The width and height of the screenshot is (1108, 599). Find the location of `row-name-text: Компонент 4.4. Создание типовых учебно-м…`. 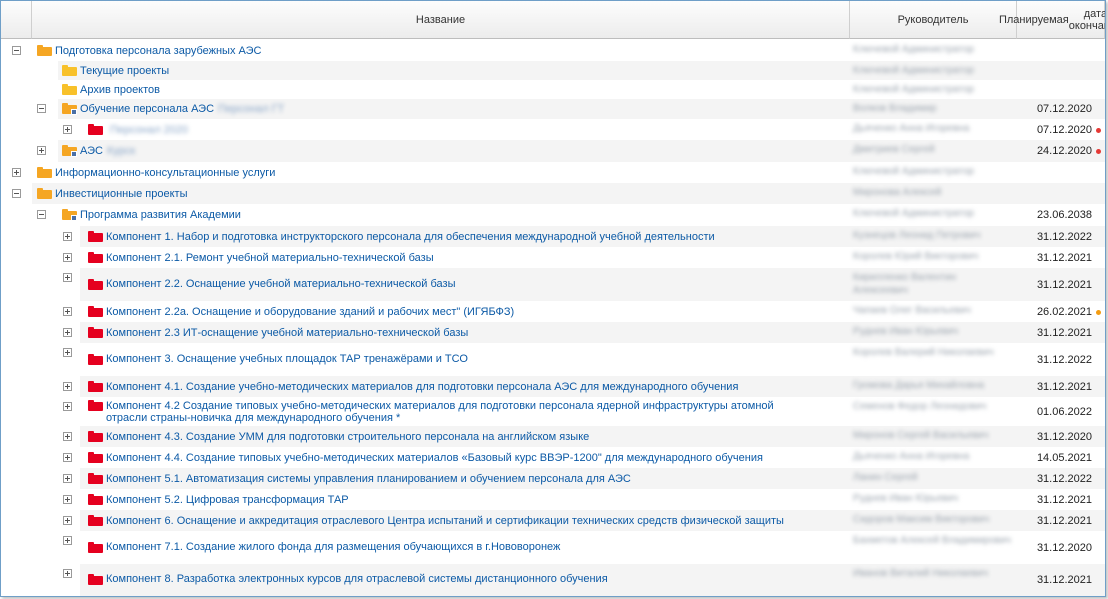

row-name-text: Компонент 4.4. Создание типовых учебно-м… is located at coordinates (434, 458).